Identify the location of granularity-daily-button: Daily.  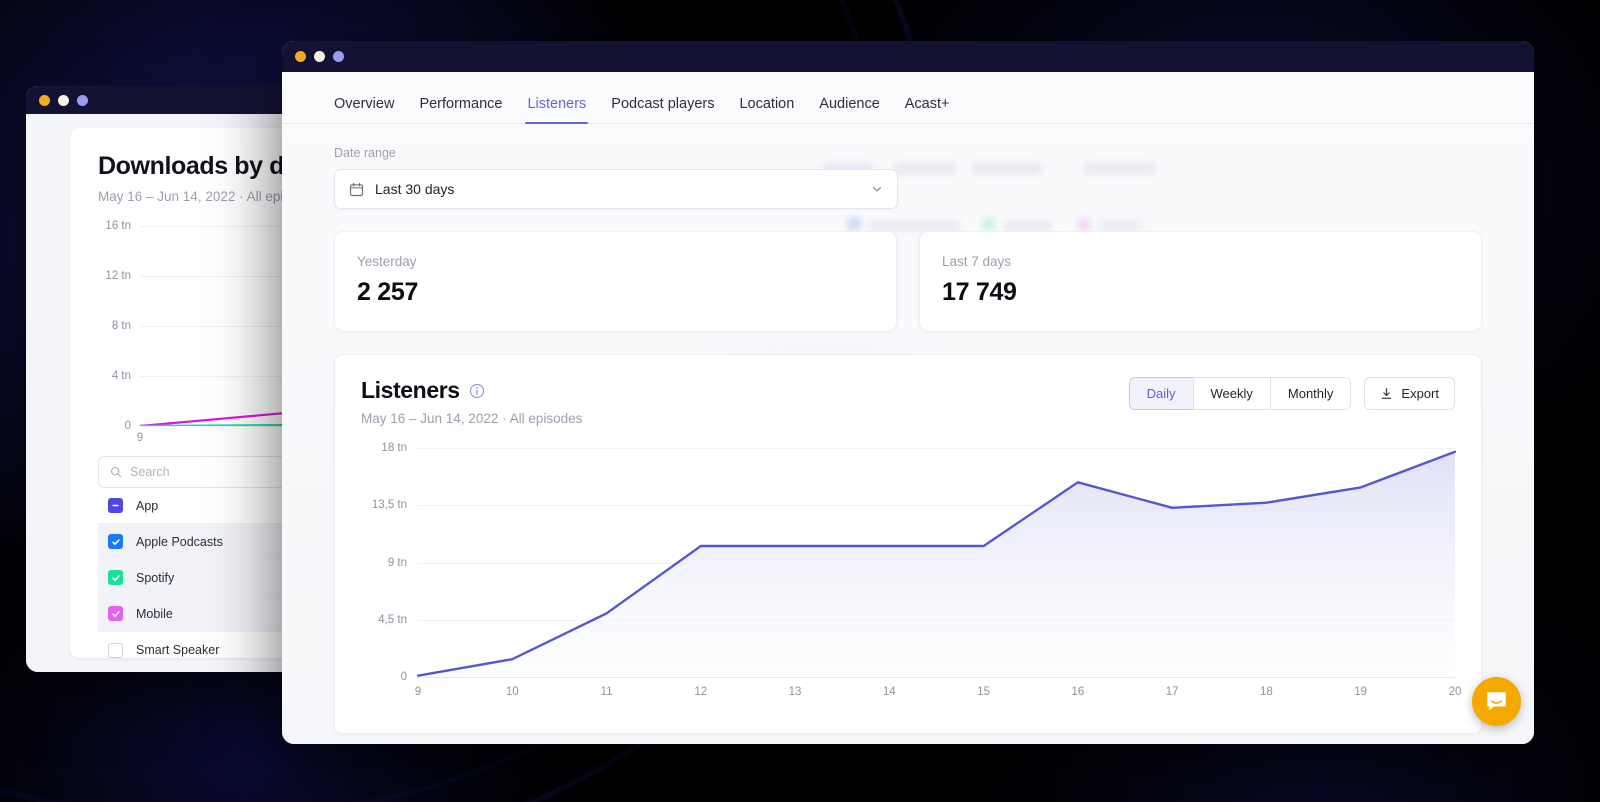
(1160, 393).